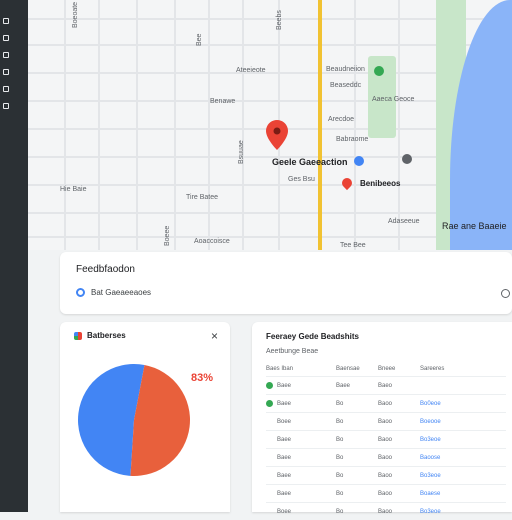 The image size is (512, 520). Describe the element at coordinates (463, 404) in the screenshot. I see `table-cell: Bo0eoe` at that location.